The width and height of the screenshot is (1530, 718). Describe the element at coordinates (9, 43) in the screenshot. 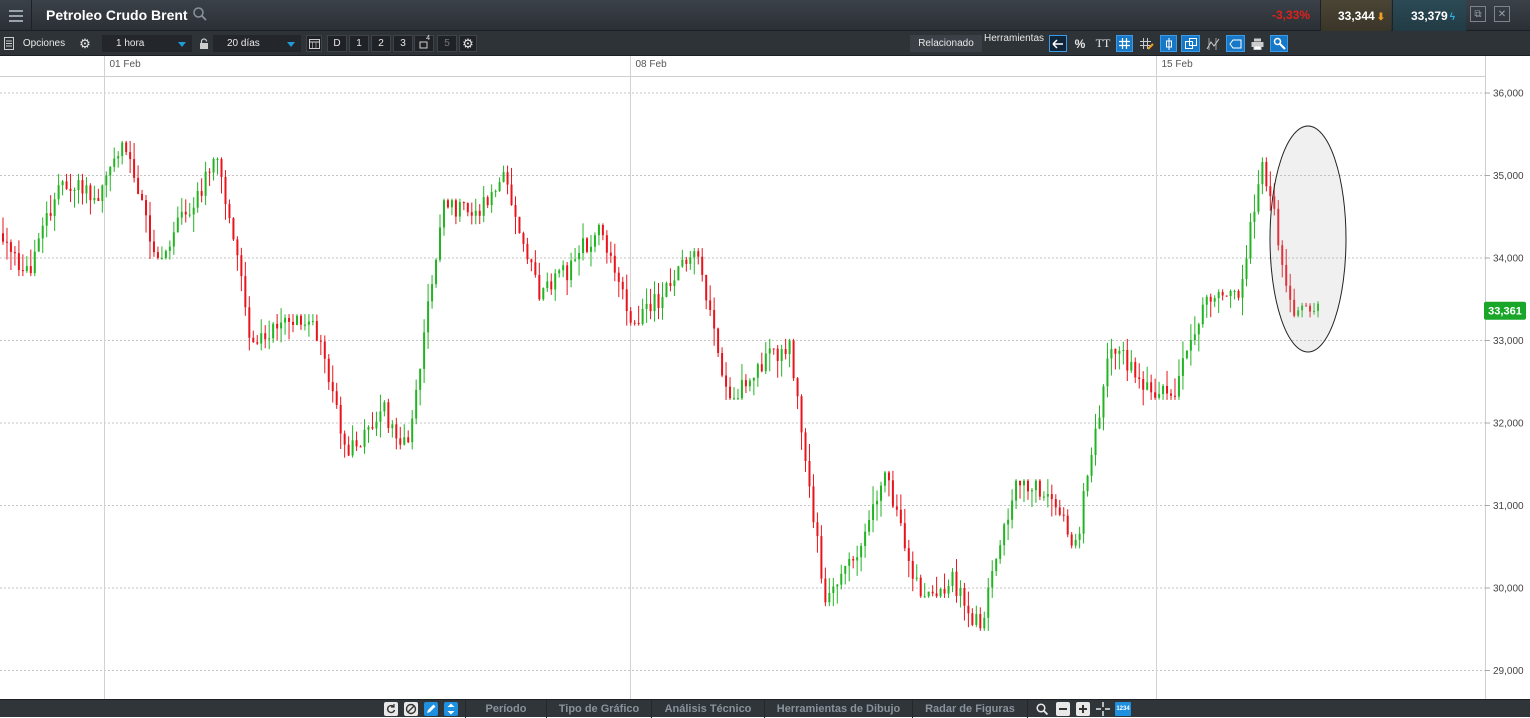

I see `list-icon` at that location.